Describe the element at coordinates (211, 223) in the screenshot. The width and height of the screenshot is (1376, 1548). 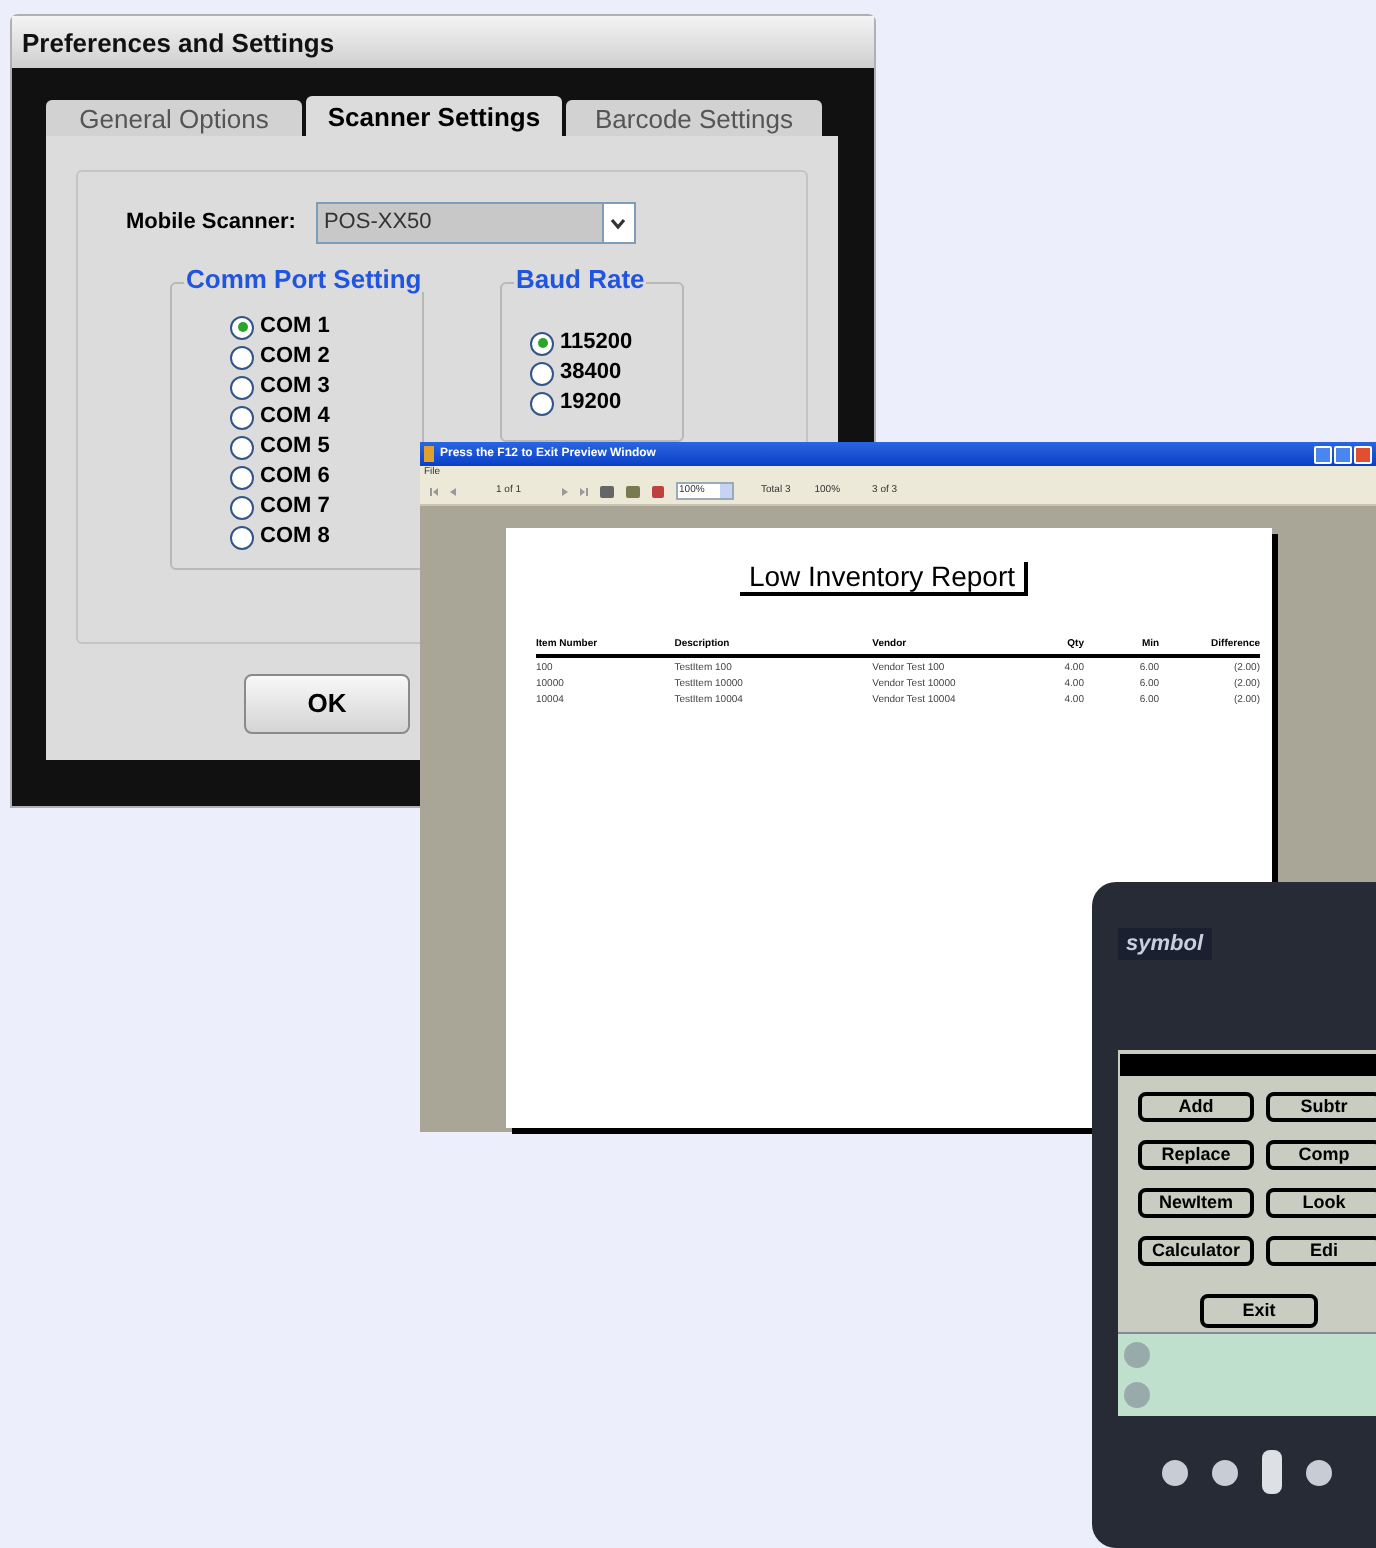
I see `field-label: Mobile Scanner:` at that location.